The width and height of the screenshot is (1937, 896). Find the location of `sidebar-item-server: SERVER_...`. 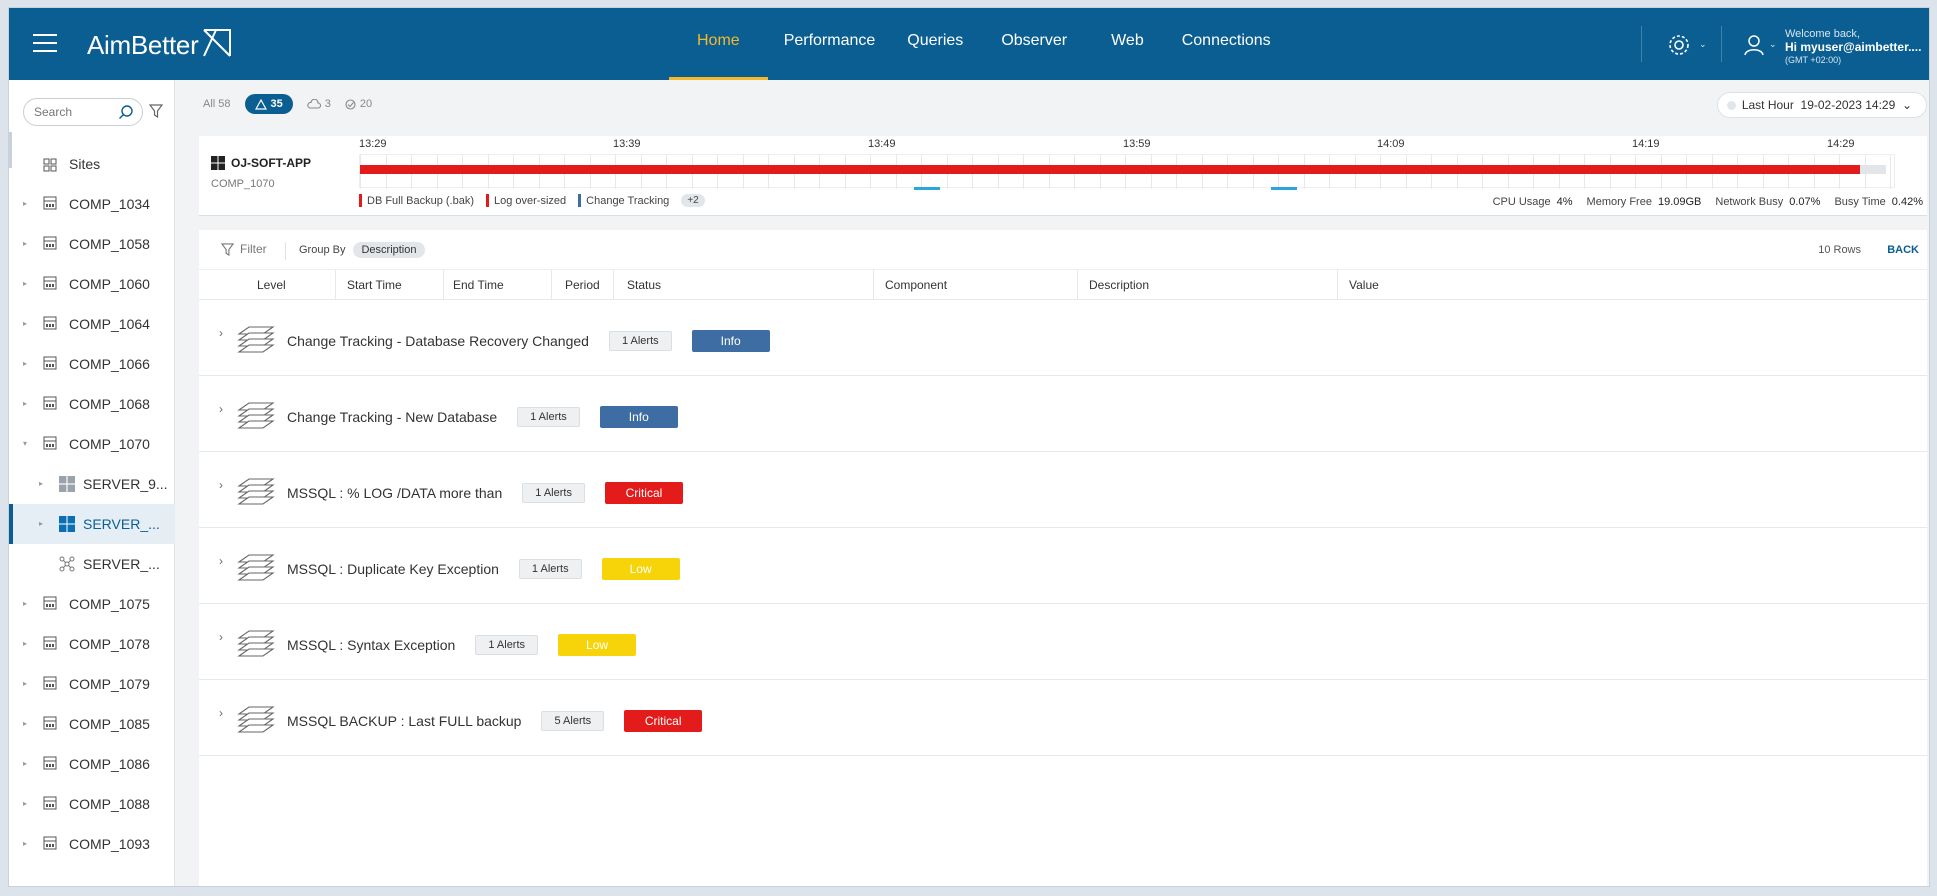

sidebar-item-server: SERVER_... is located at coordinates (92, 564).